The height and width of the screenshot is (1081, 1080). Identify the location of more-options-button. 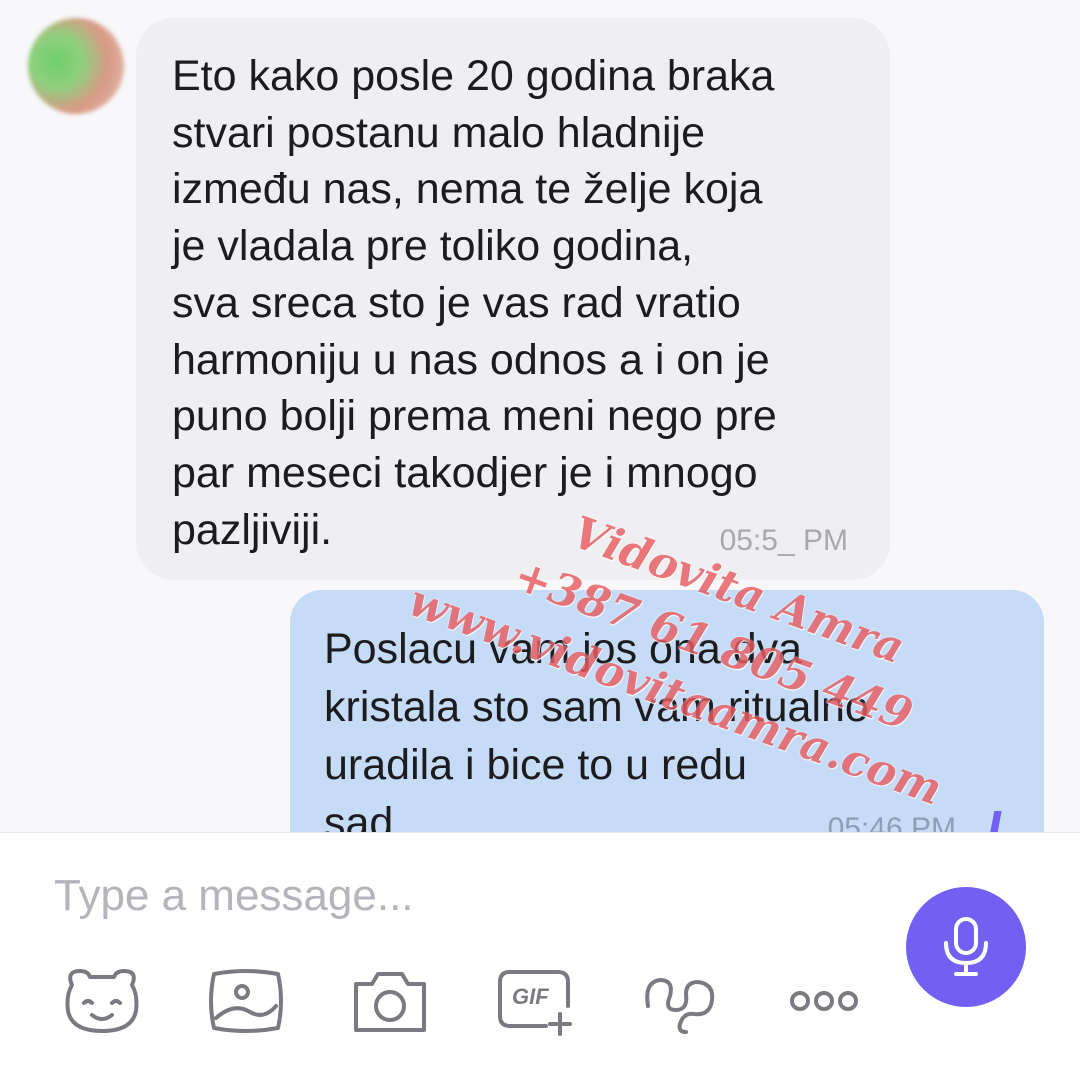
(824, 1001).